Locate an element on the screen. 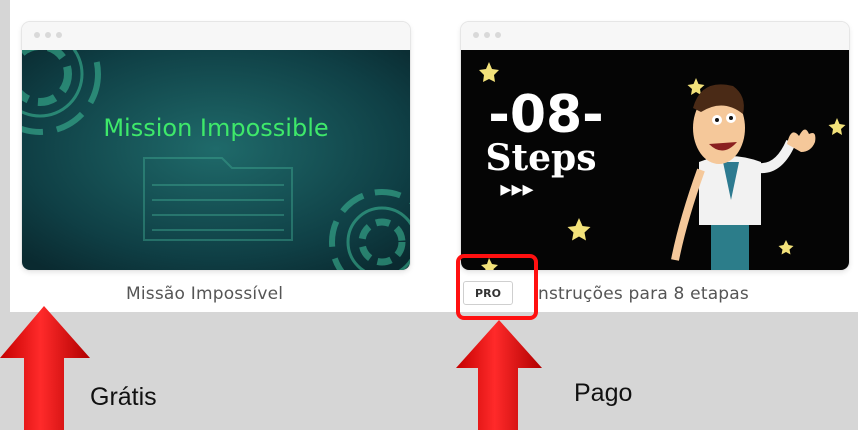  paid-label: Pago is located at coordinates (603, 393).